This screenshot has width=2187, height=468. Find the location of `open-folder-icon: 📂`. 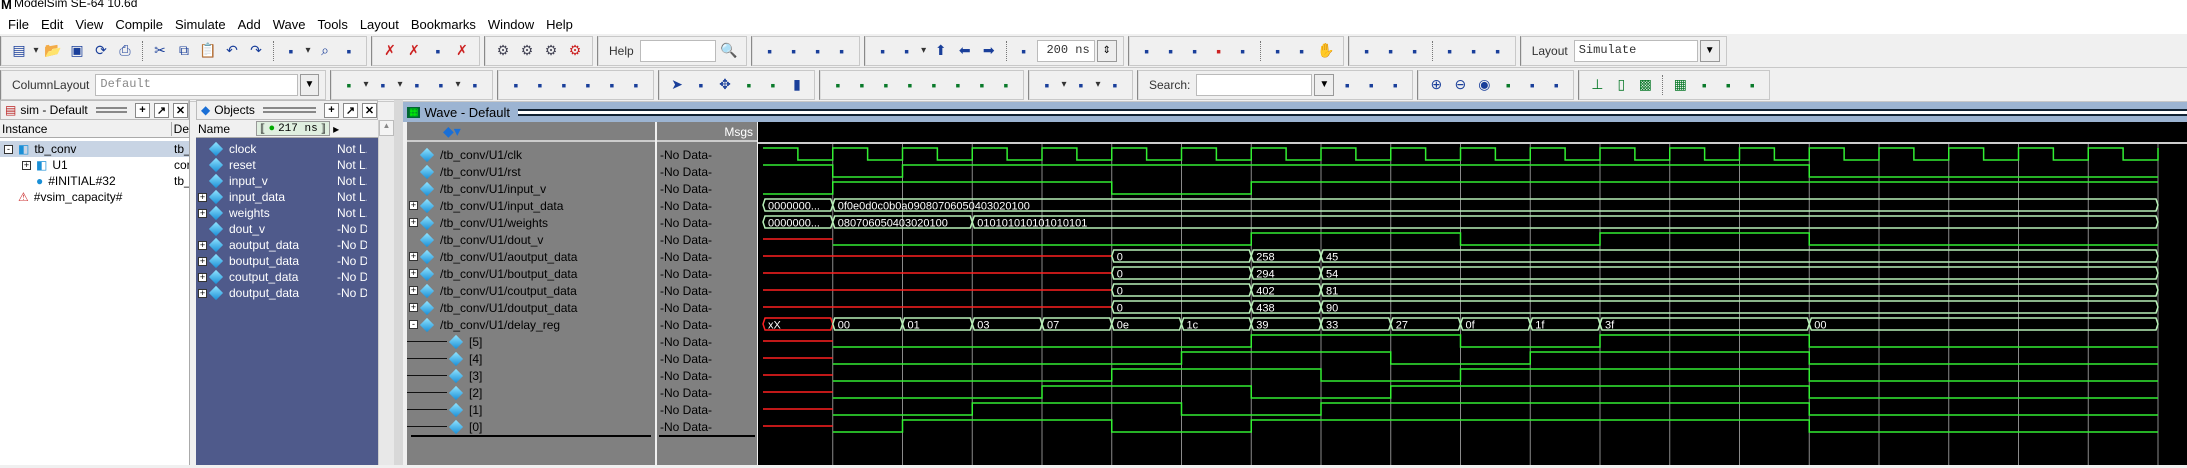

open-folder-icon: 📂 is located at coordinates (53, 51).